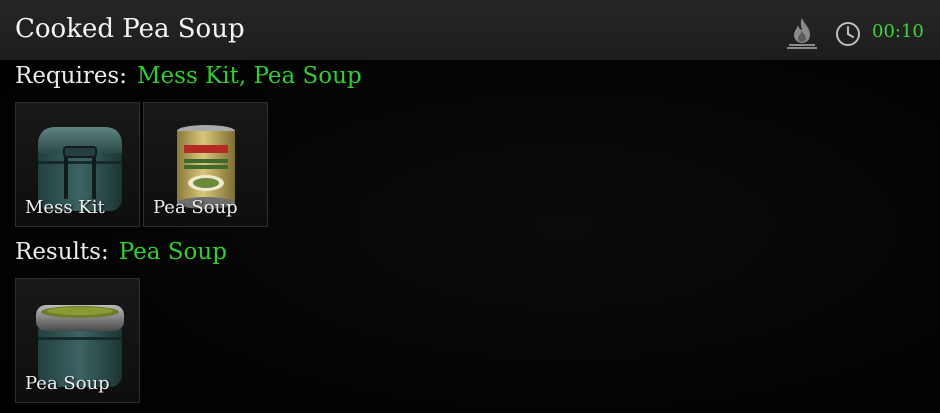 The width and height of the screenshot is (940, 413). Describe the element at coordinates (65, 207) in the screenshot. I see `required-item-label: Mess Kit` at that location.